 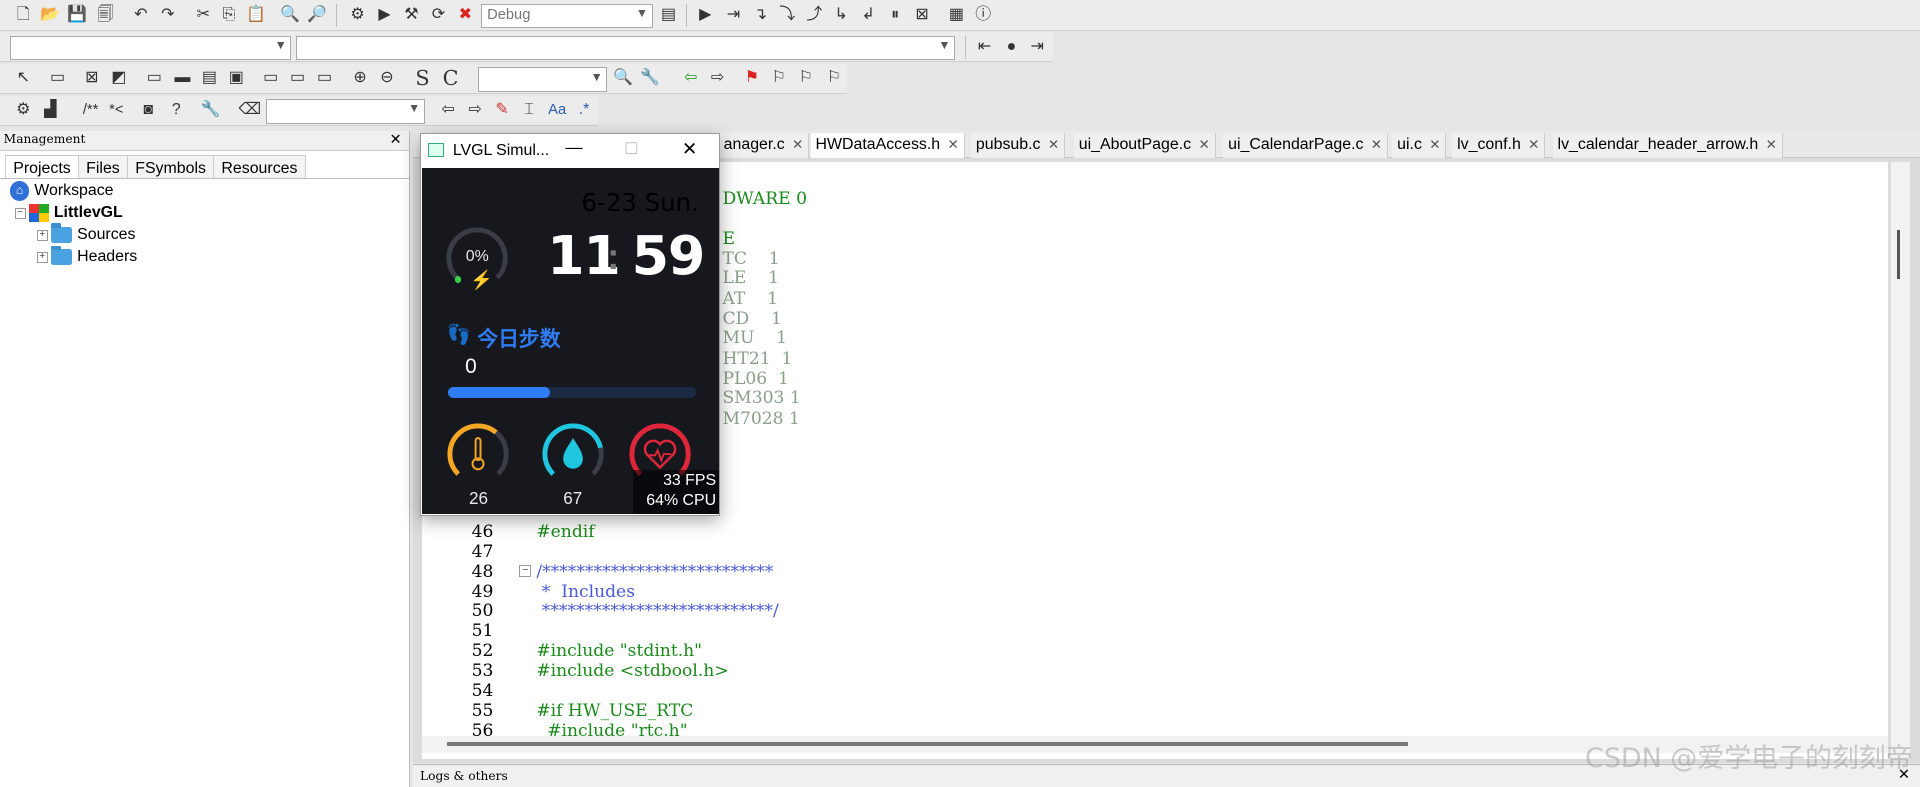 I want to click on selection-icon: ⌶, so click(x=529, y=110).